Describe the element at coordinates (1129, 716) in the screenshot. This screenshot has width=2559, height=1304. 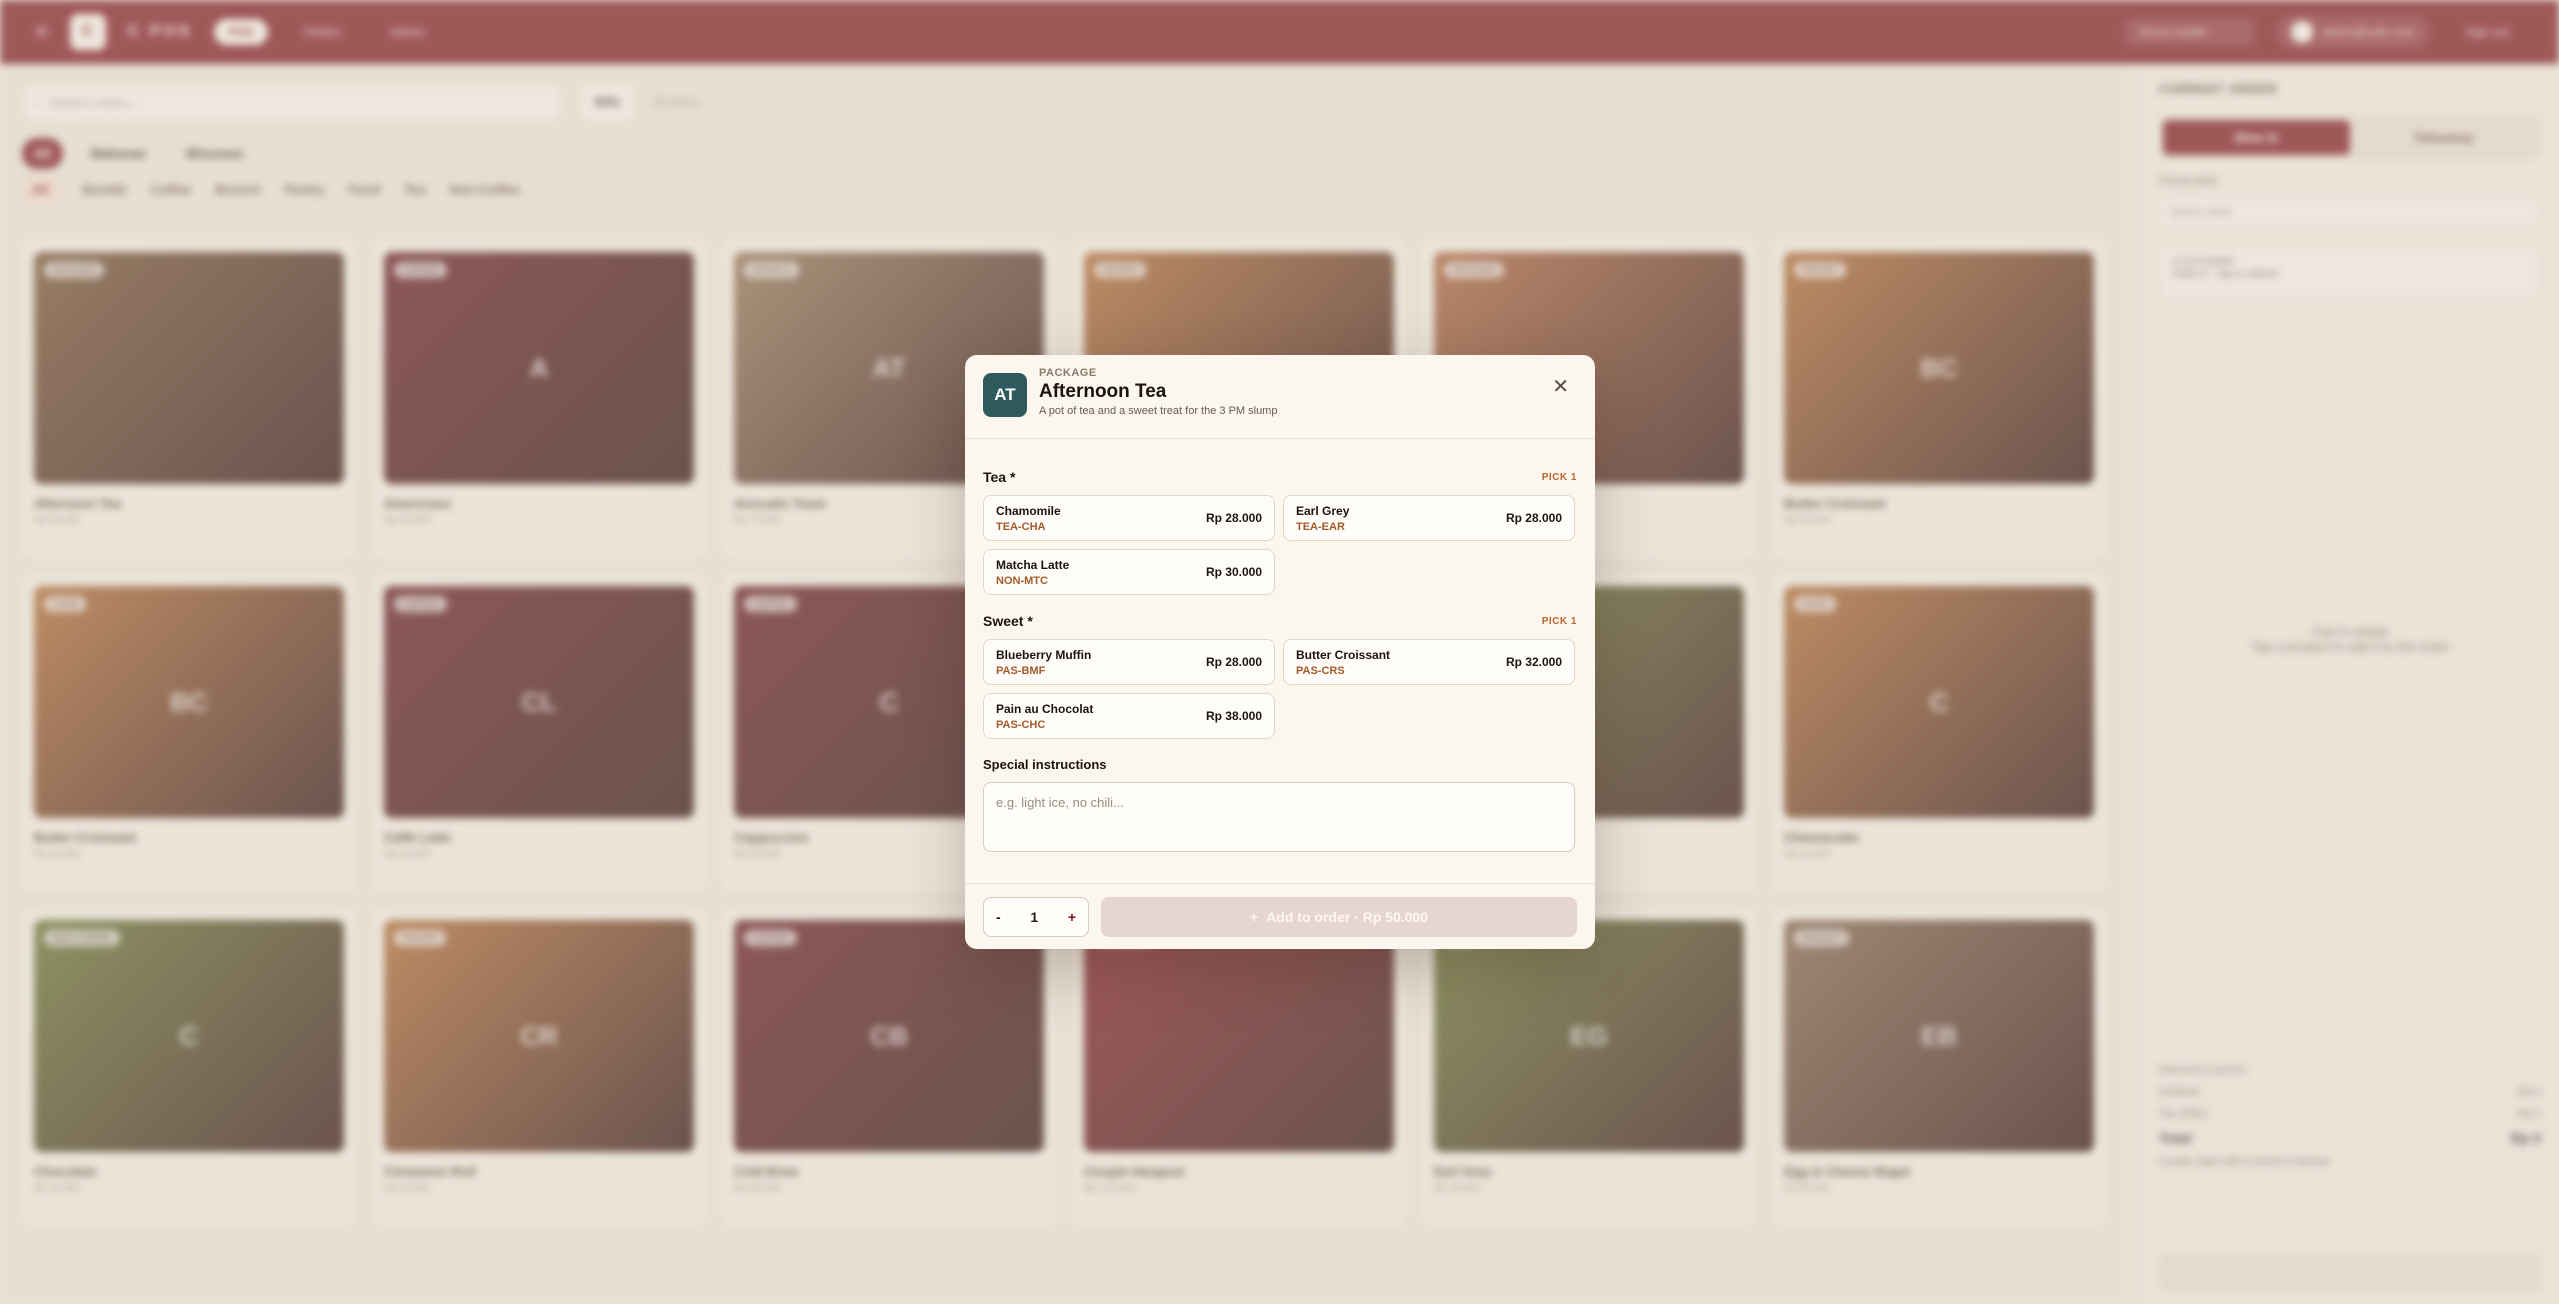
I see `option-pain-au-chocolat: Pain au Chocolat PAS-CHC Rp 38.000` at that location.